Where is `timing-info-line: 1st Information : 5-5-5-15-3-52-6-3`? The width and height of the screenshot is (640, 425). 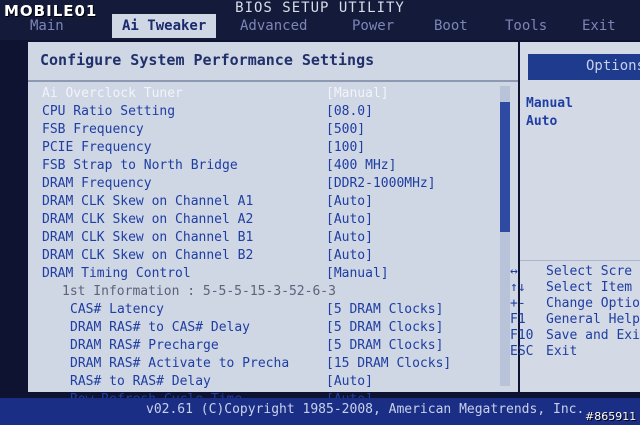
timing-info-line: 1st Information : 5-5-5-15-3-52-6-3 is located at coordinates (263, 292).